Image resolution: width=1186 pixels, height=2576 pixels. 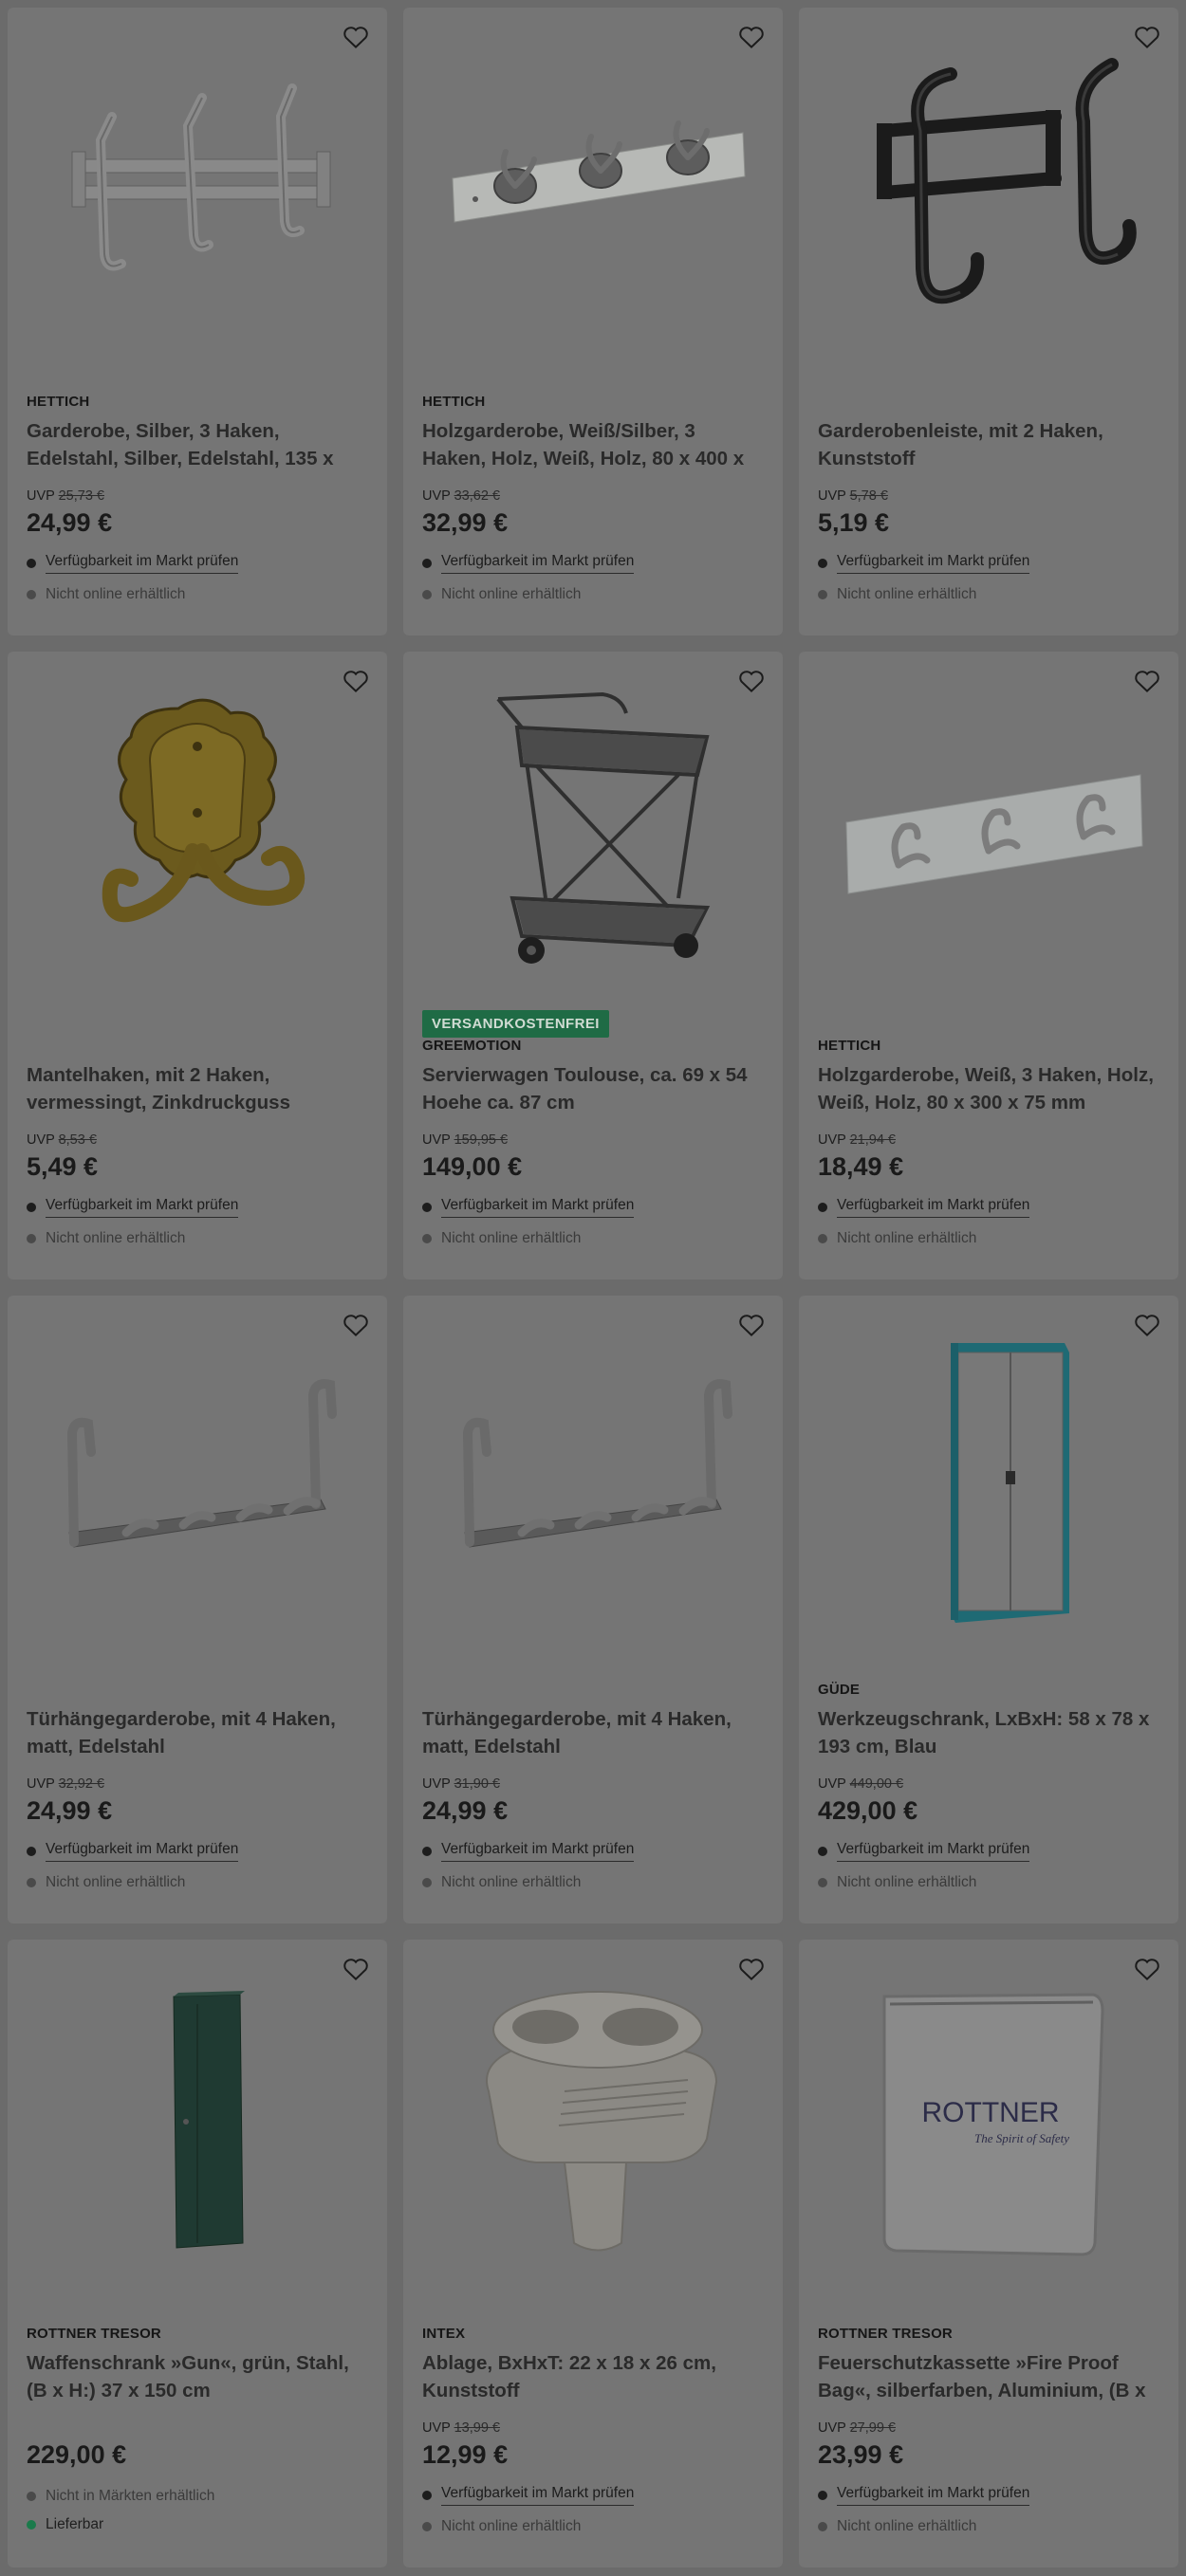 I want to click on product-price: 5,49 €, so click(x=63, y=1166).